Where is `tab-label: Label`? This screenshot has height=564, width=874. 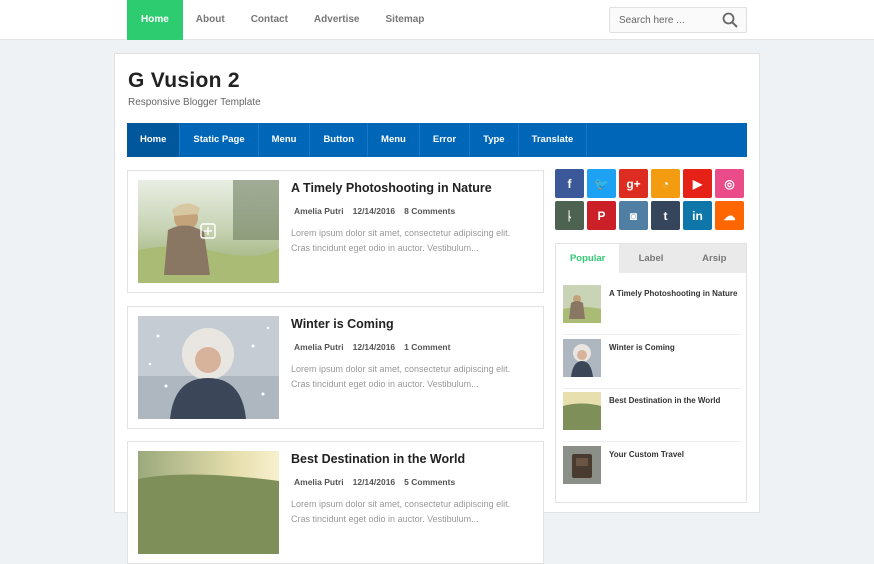 tab-label: Label is located at coordinates (650, 258).